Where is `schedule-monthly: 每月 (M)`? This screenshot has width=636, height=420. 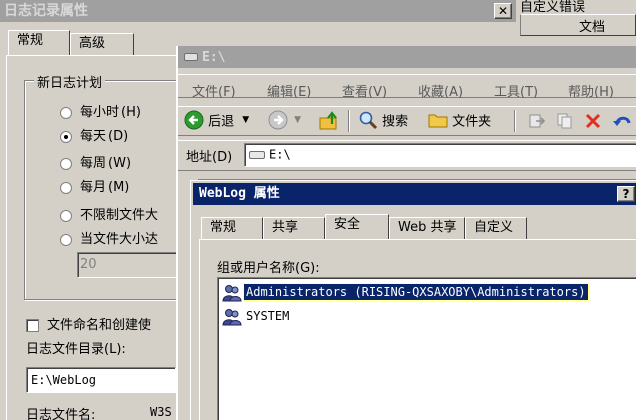 schedule-monthly: 每月 (M) is located at coordinates (94, 185).